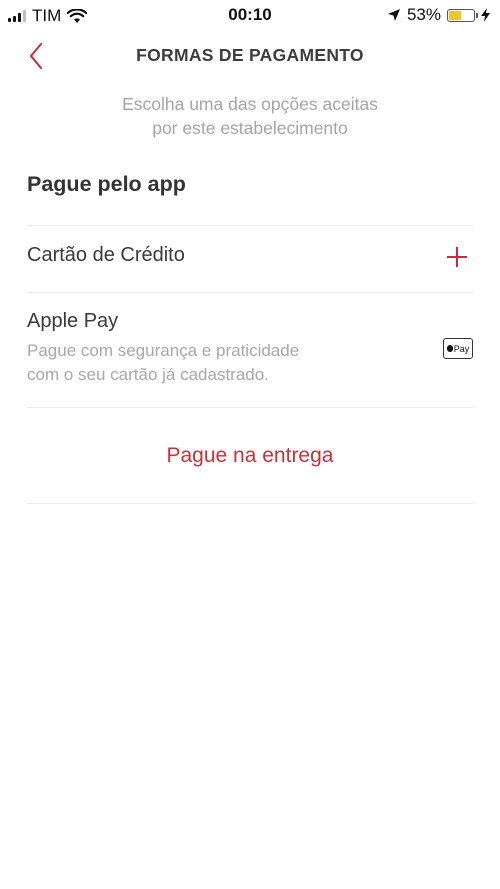 The width and height of the screenshot is (500, 889). I want to click on apple-logo-icon, so click(449, 348).